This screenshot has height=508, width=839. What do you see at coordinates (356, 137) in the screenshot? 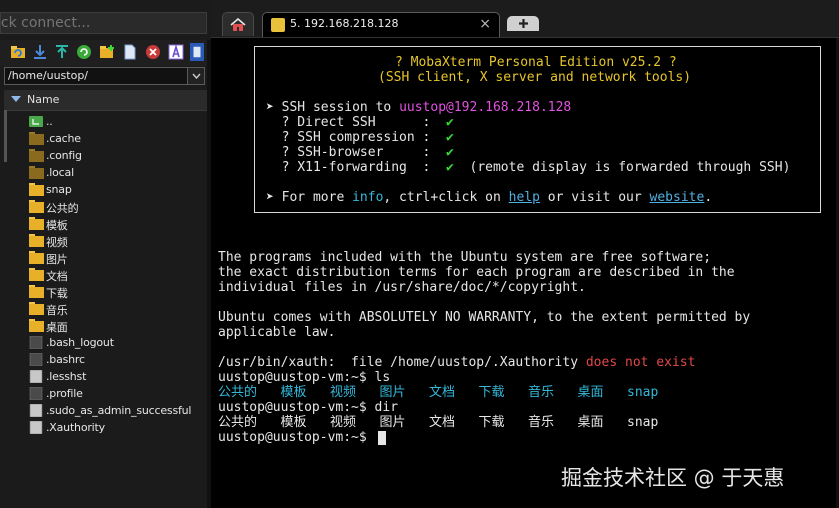
I see `feature-label: ? SSH compression :` at bounding box center [356, 137].